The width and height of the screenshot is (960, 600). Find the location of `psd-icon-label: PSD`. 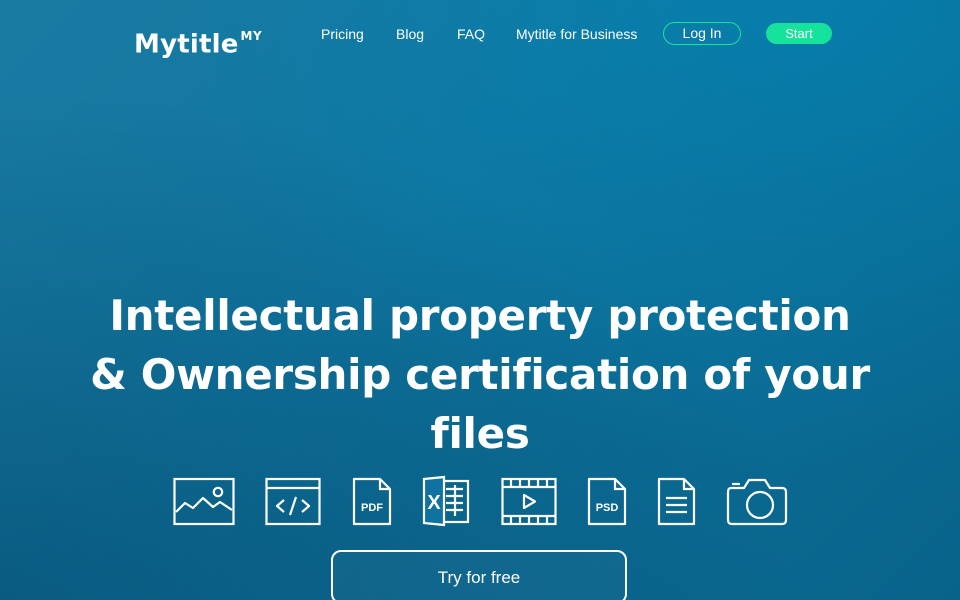

psd-icon-label: PSD is located at coordinates (607, 508).